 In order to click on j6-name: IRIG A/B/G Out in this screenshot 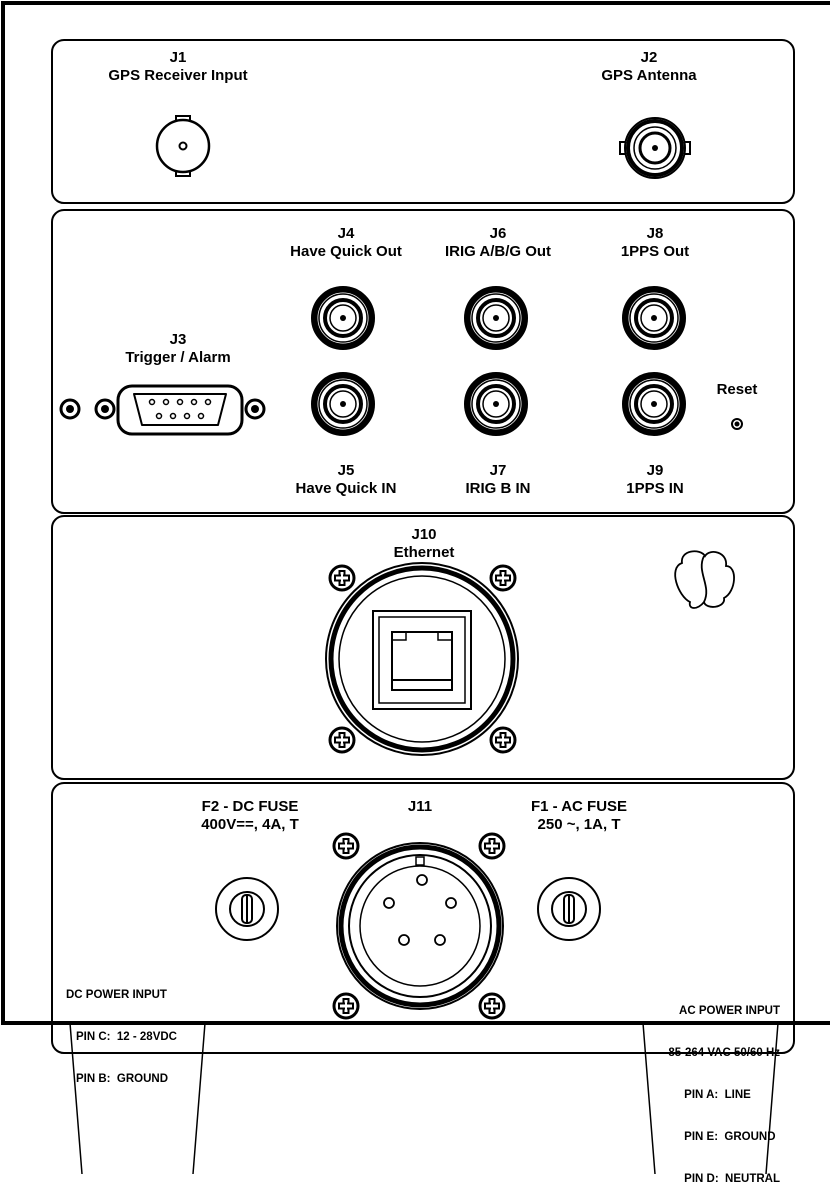, I will do `click(498, 251)`.